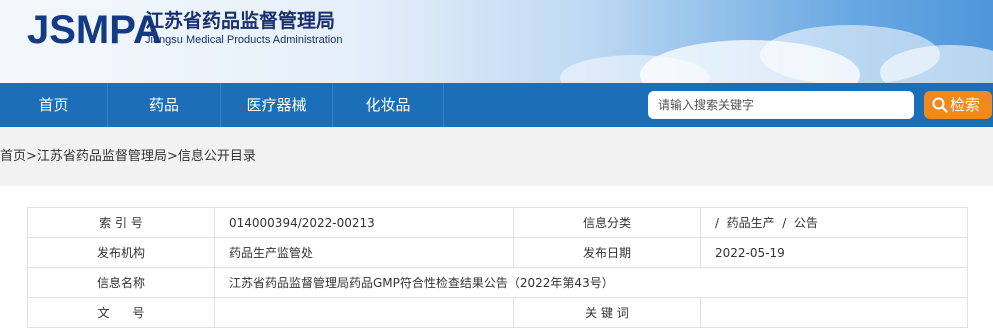 The image size is (993, 334). Describe the element at coordinates (781, 105) in the screenshot. I see `search-input` at that location.